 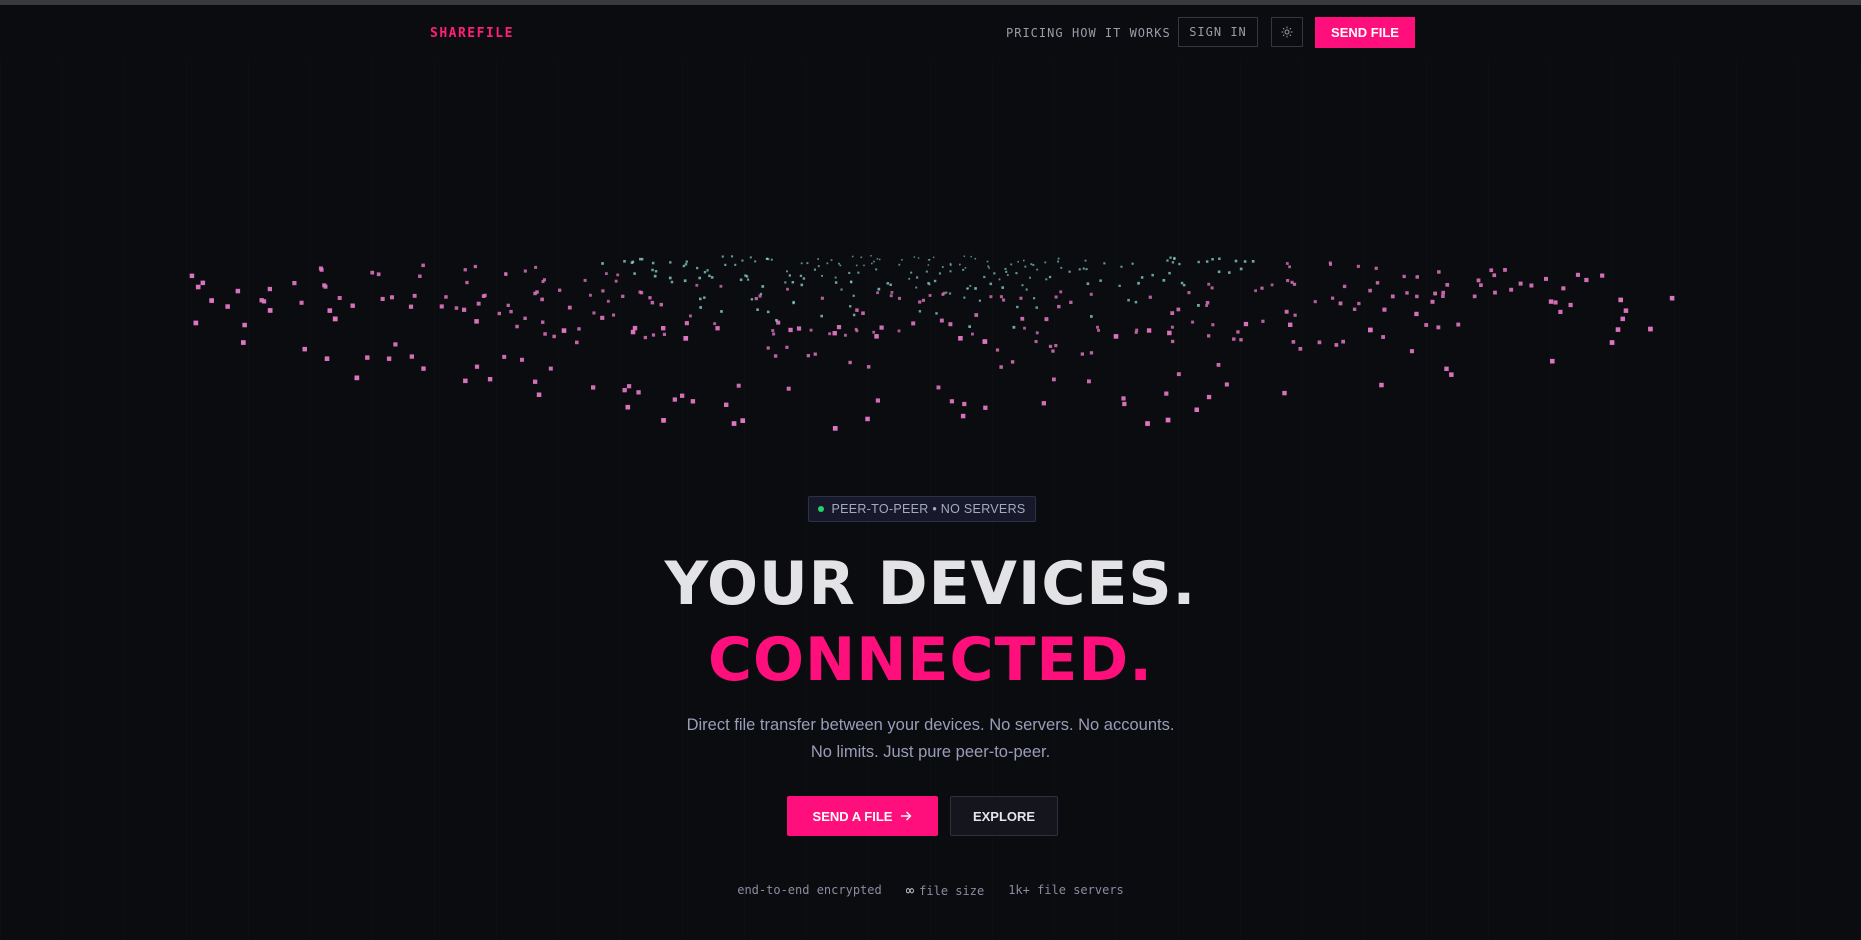 What do you see at coordinates (1121, 33) in the screenshot?
I see `nav-link-how-it-works: HOW IT WORKS` at bounding box center [1121, 33].